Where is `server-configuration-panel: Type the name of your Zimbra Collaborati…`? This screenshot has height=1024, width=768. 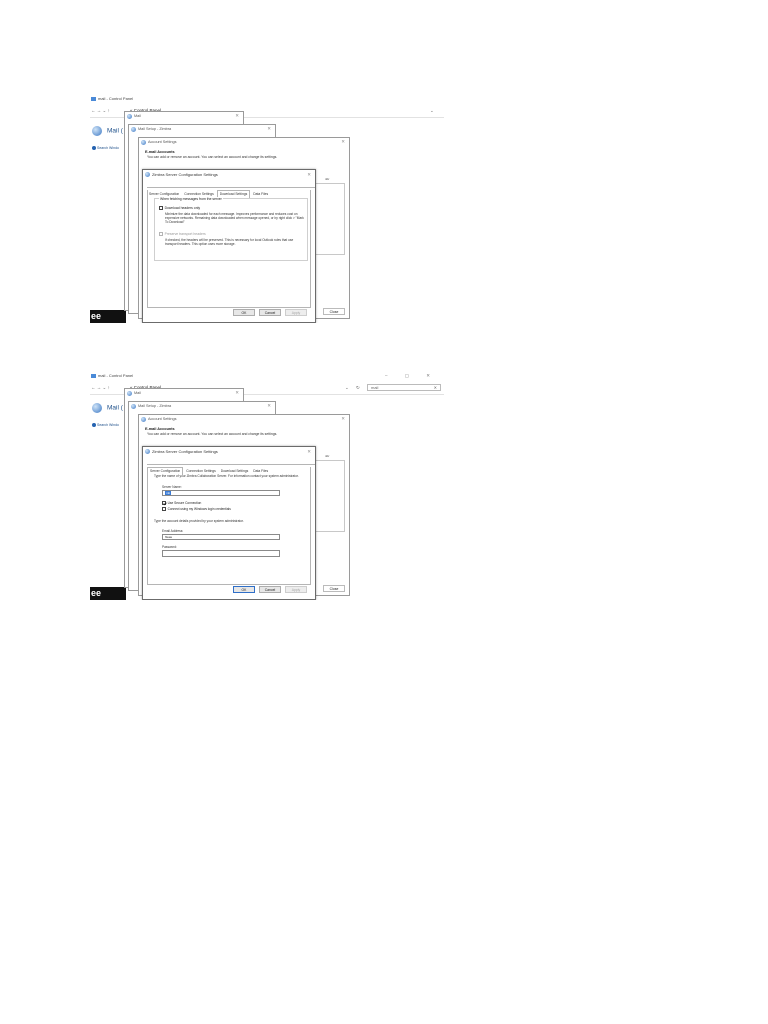 server-configuration-panel: Type the name of your Zimbra Collaborati… is located at coordinates (229, 526).